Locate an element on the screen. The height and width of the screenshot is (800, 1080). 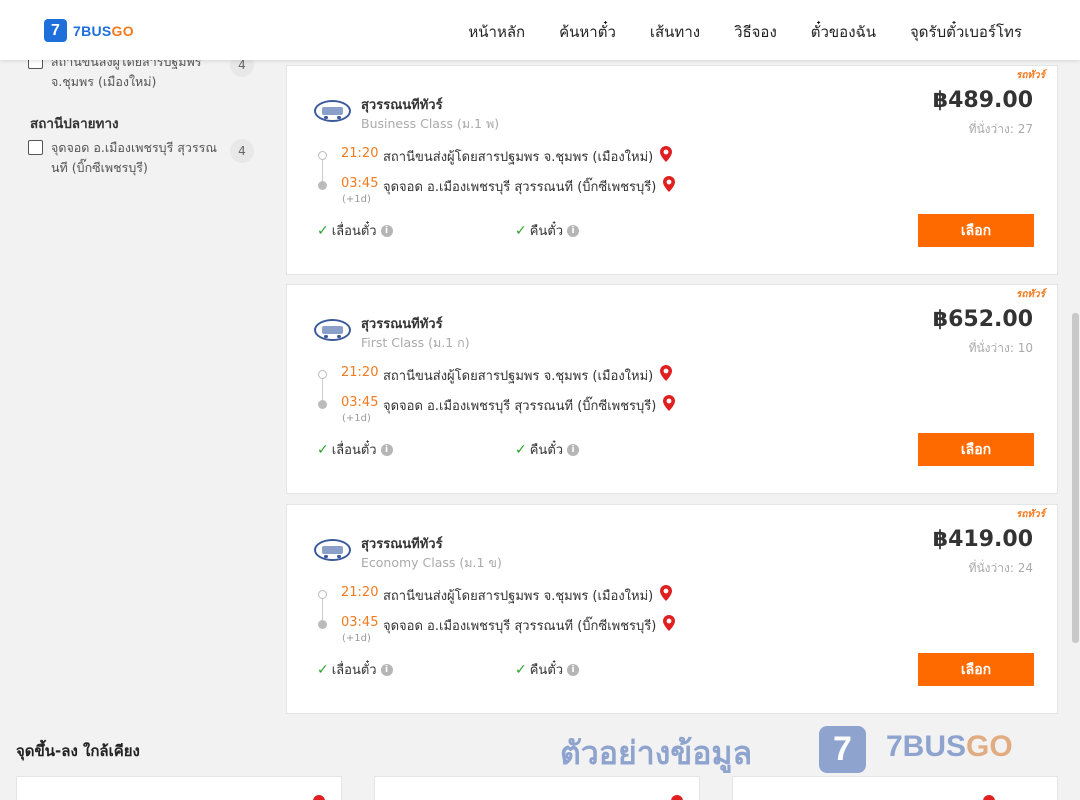
nav-home: หน้าหลัก is located at coordinates (496, 32).